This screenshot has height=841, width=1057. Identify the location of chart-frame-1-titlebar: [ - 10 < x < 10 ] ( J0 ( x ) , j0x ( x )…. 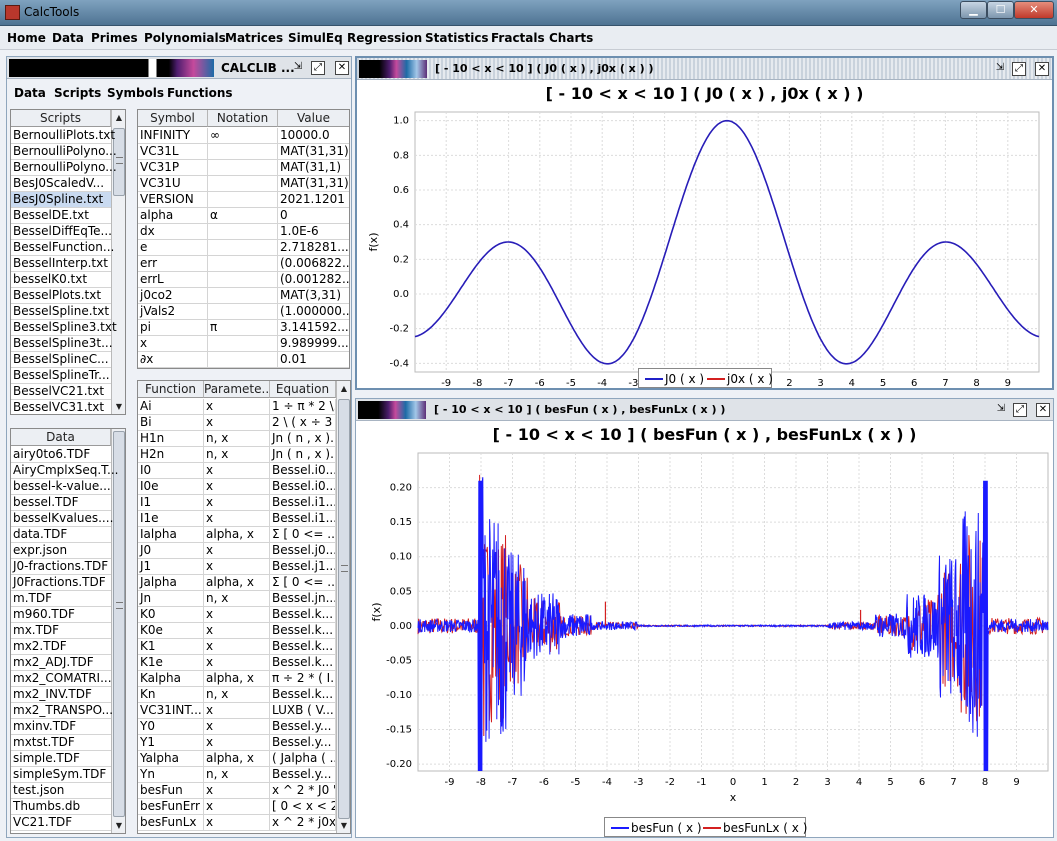
(704, 69).